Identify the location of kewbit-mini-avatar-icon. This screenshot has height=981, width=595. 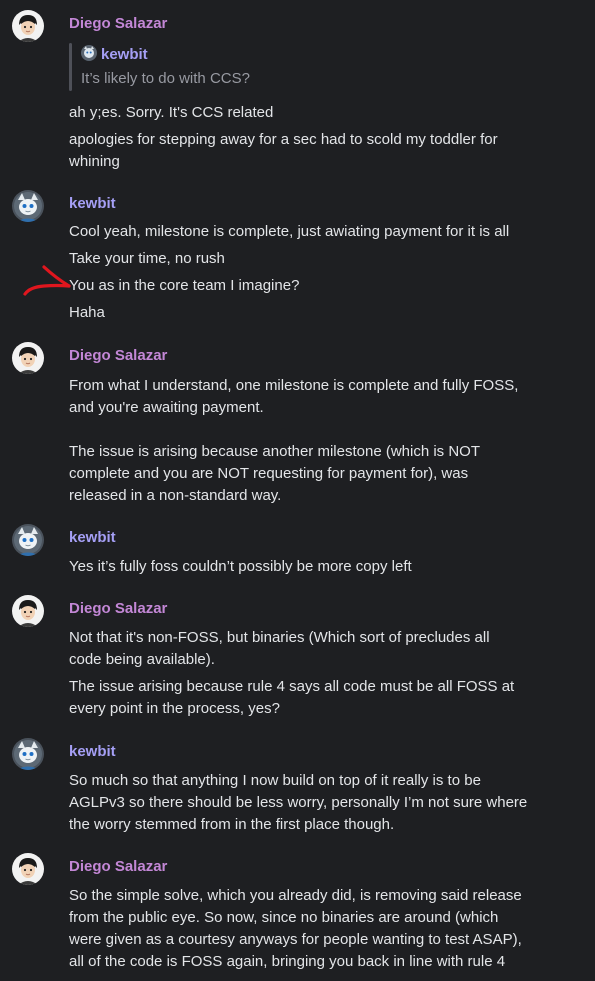
(89, 53).